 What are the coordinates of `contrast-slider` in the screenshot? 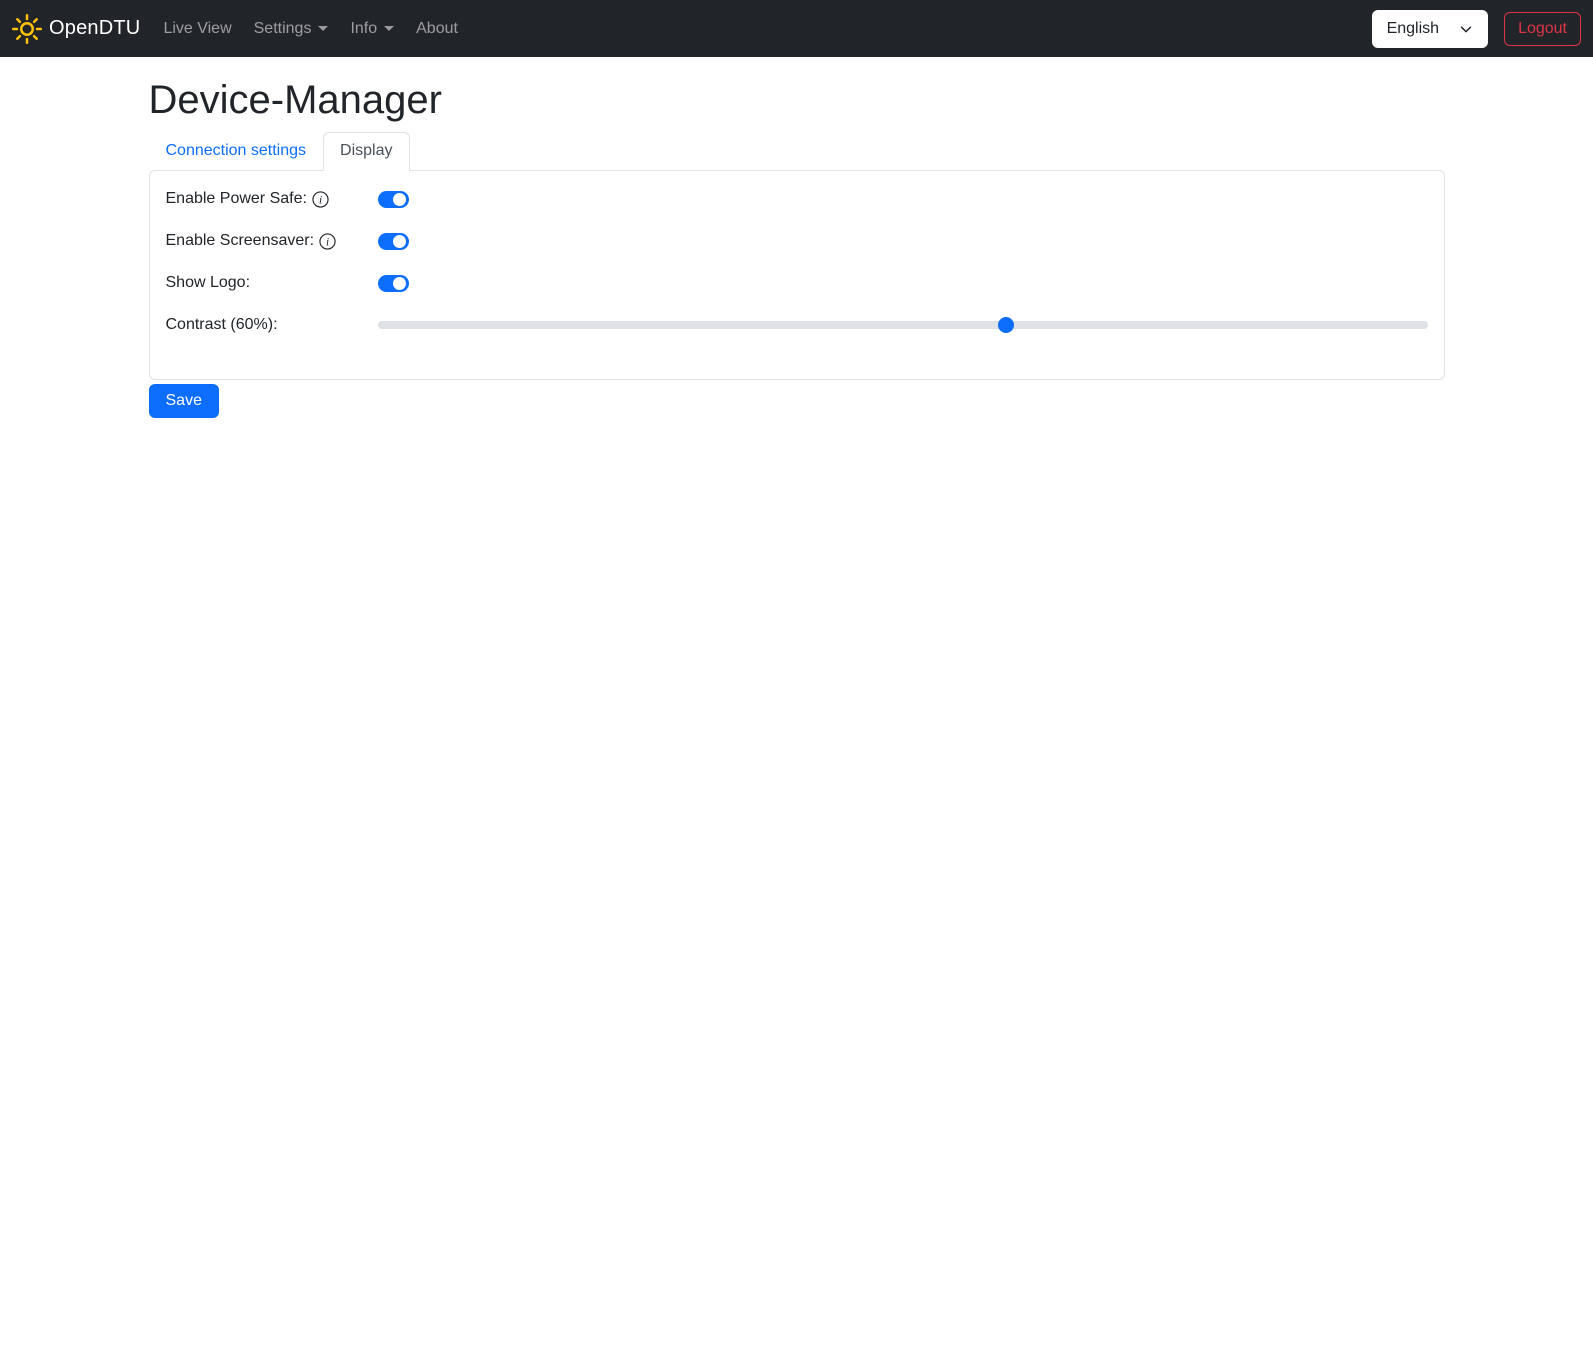 It's located at (902, 325).